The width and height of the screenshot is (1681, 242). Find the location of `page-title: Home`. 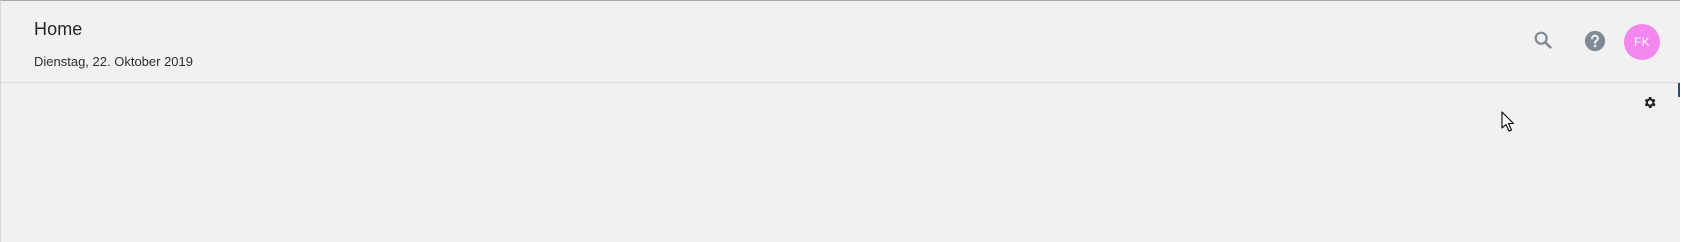

page-title: Home is located at coordinates (58, 29).